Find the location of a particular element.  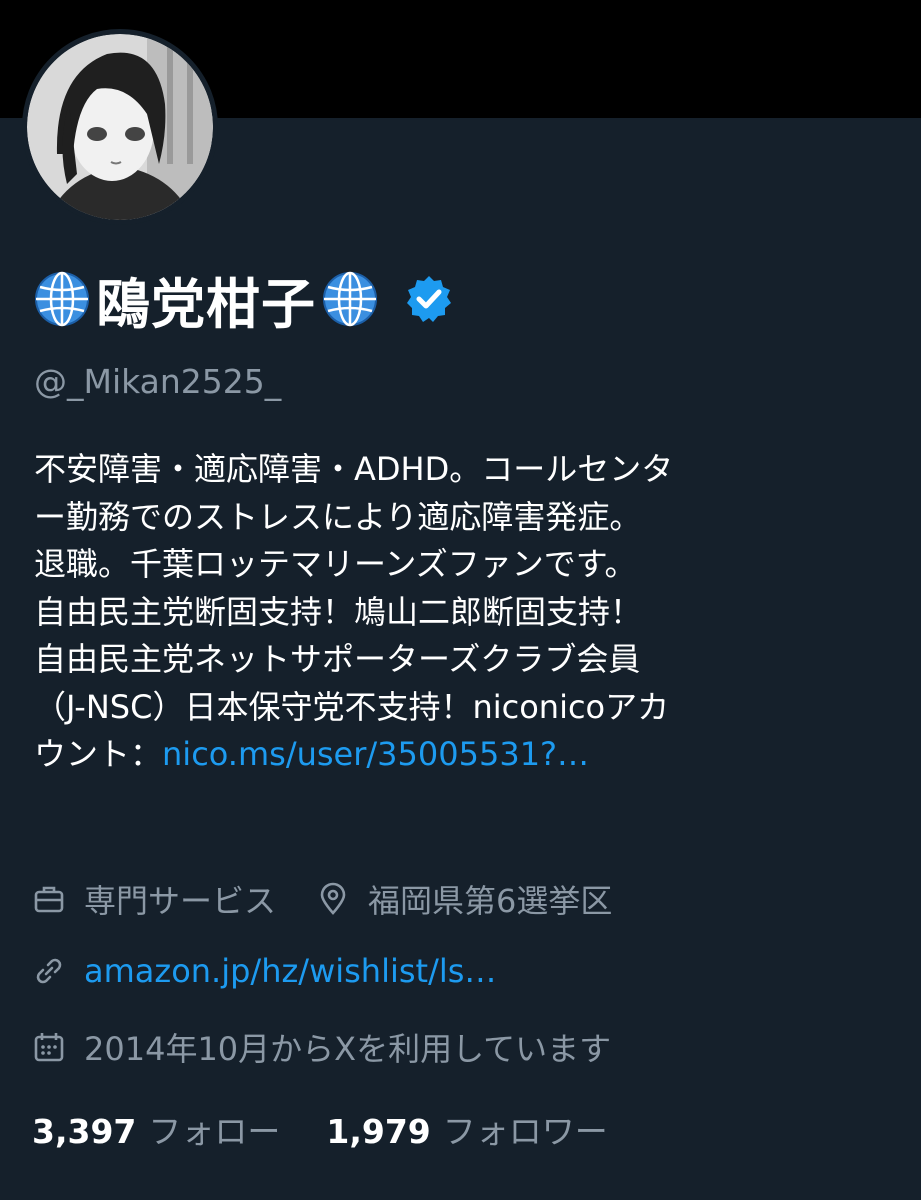

following-count: 3,397 is located at coordinates (84, 1131).